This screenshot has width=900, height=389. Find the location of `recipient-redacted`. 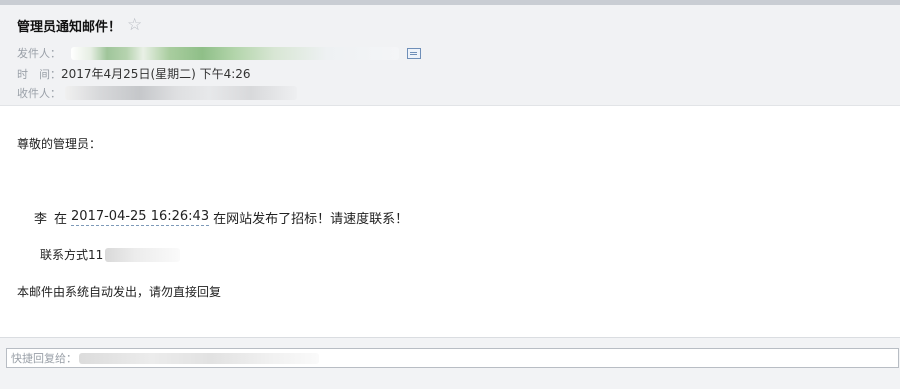

recipient-redacted is located at coordinates (181, 93).